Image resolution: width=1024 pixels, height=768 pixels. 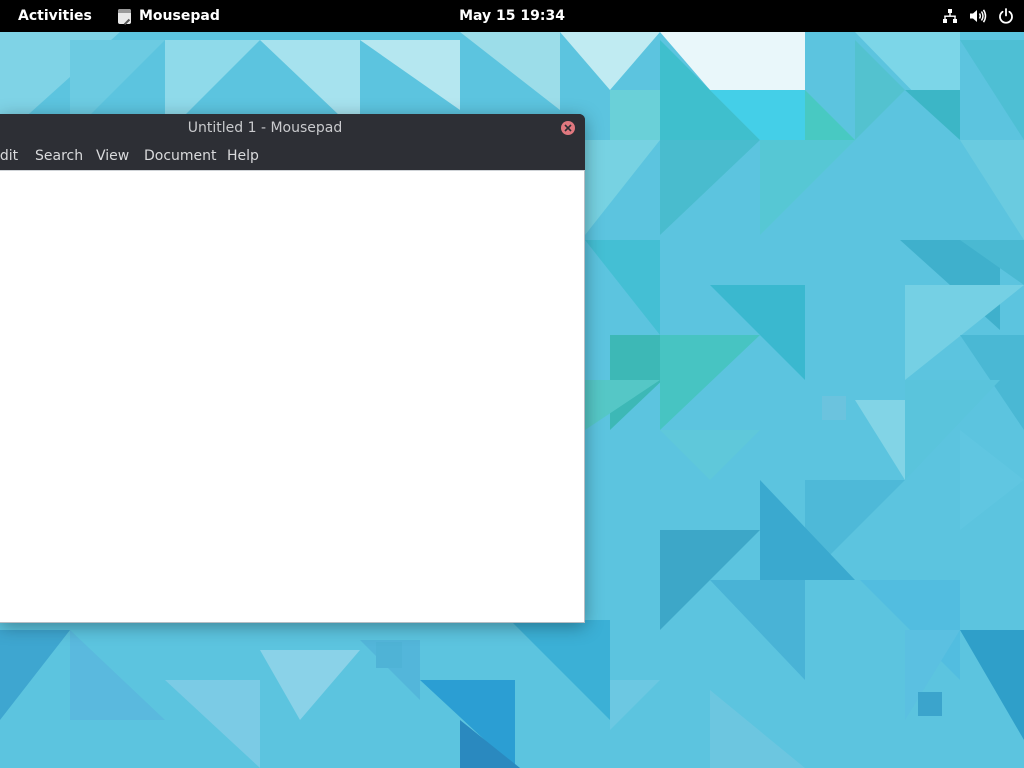 I want to click on clock-button: May 15 19:34, so click(x=512, y=16).